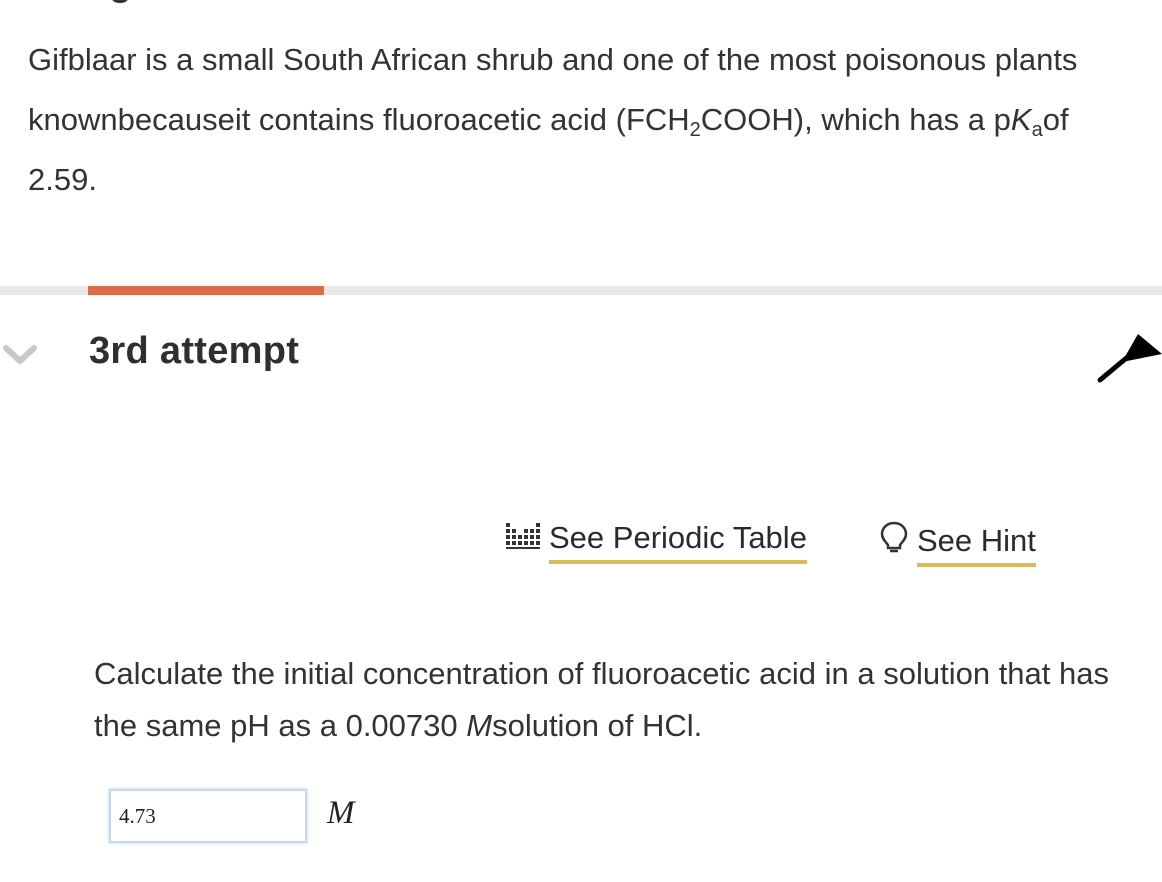  What do you see at coordinates (194, 351) in the screenshot?
I see `attempt-title: 3rd attempt` at bounding box center [194, 351].